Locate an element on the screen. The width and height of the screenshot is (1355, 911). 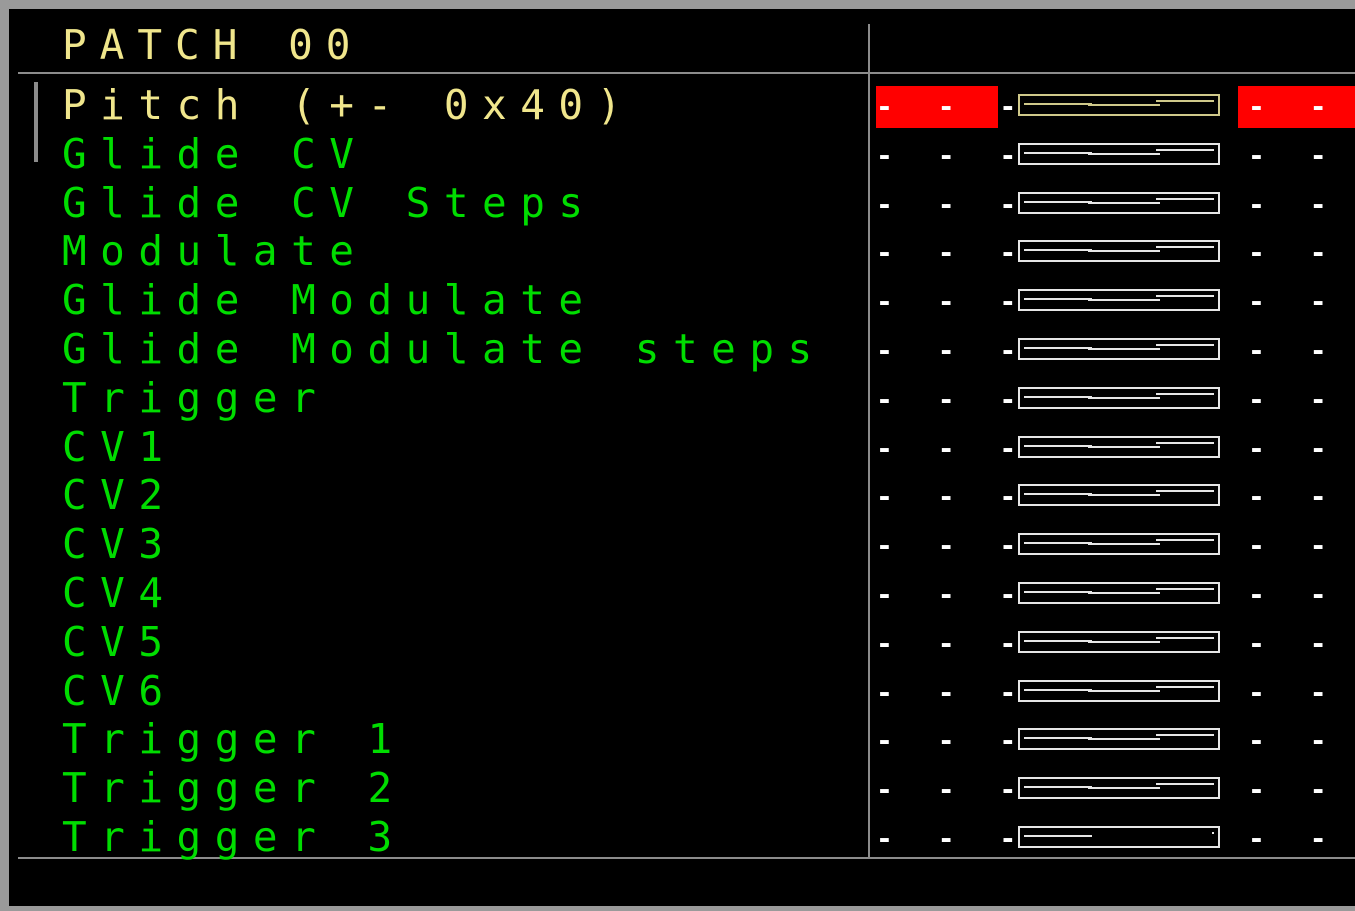
window-frame-left is located at coordinates (4, 455).